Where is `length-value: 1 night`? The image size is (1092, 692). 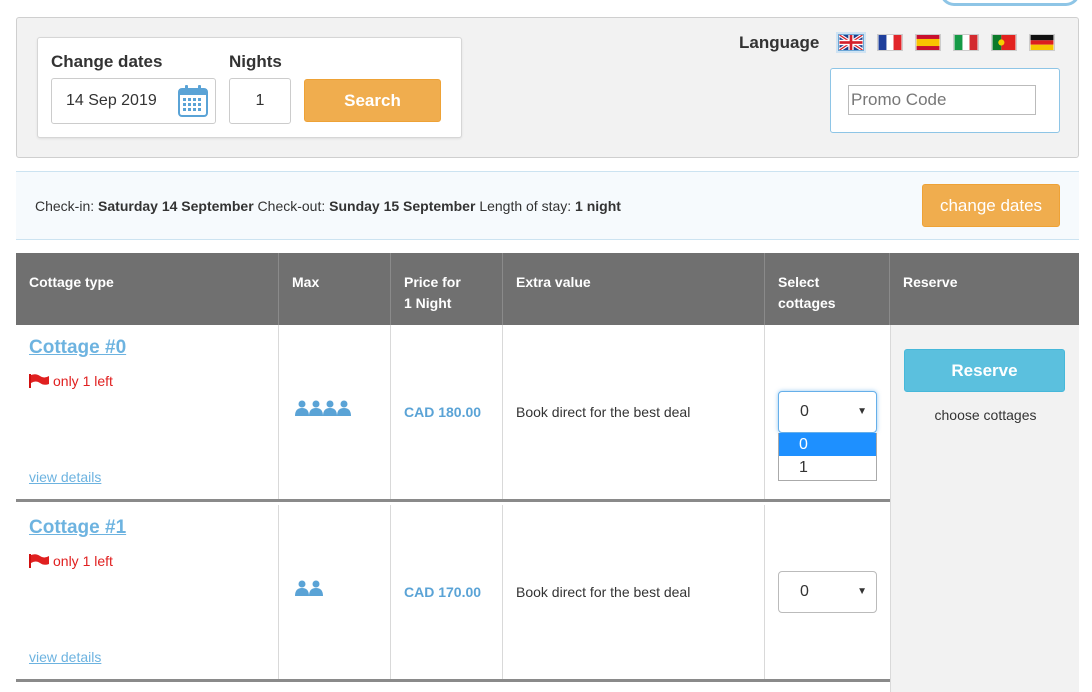 length-value: 1 night is located at coordinates (598, 206).